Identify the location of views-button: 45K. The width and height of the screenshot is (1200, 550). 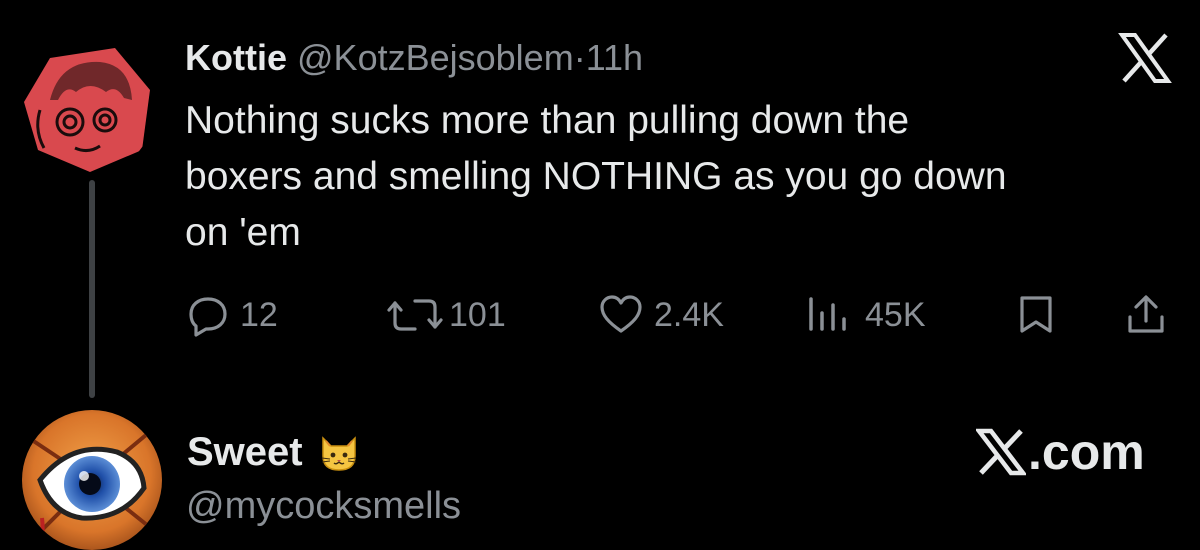
(865, 315).